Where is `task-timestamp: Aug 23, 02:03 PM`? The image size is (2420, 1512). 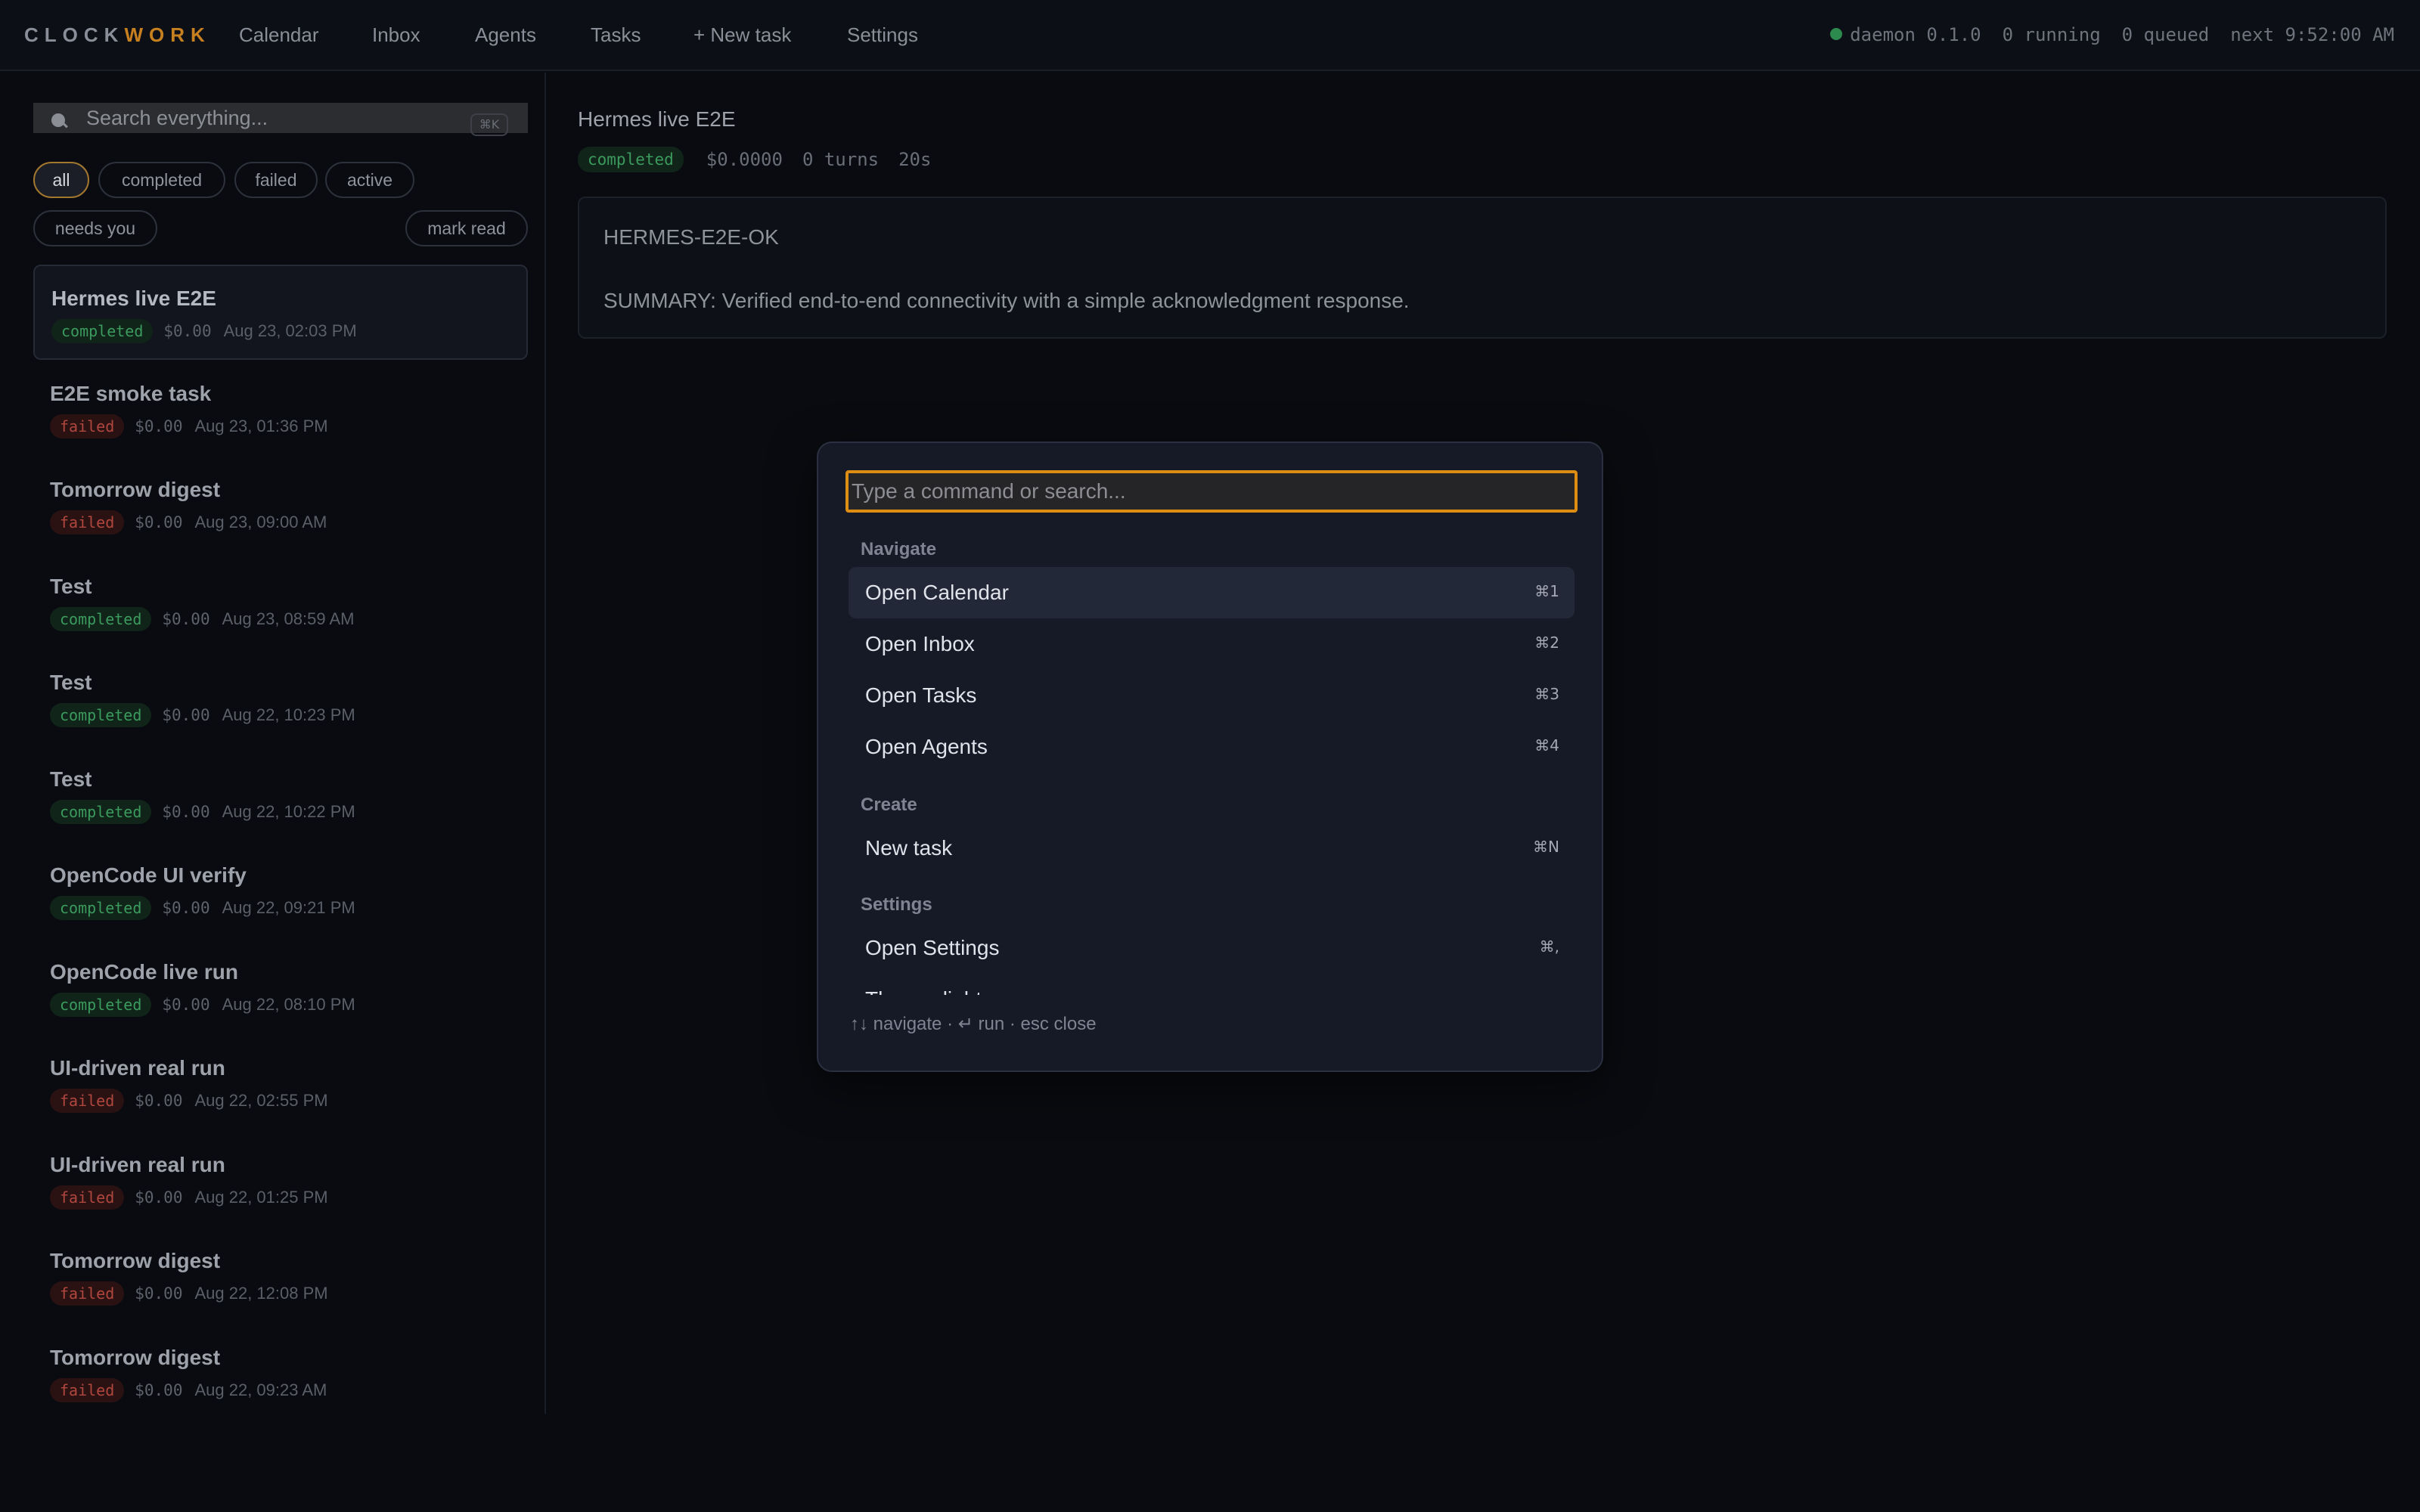
task-timestamp: Aug 23, 02:03 PM is located at coordinates (290, 331).